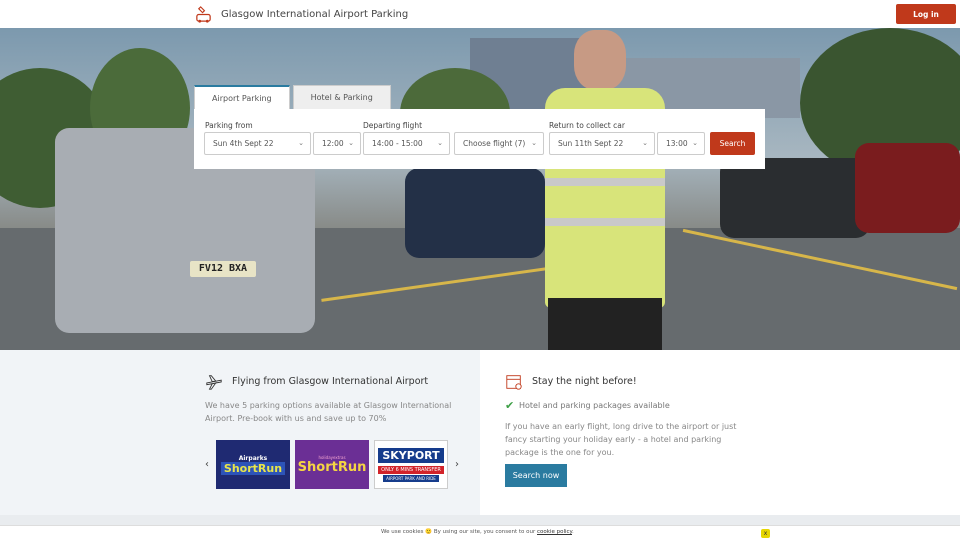 This screenshot has width=960, height=540. I want to click on parking-from-time-value: 12:00, so click(333, 143).